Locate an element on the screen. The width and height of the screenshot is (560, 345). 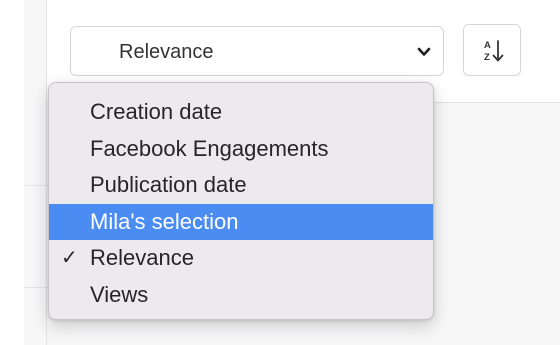
menu-item-label: Publication date is located at coordinates (168, 184).